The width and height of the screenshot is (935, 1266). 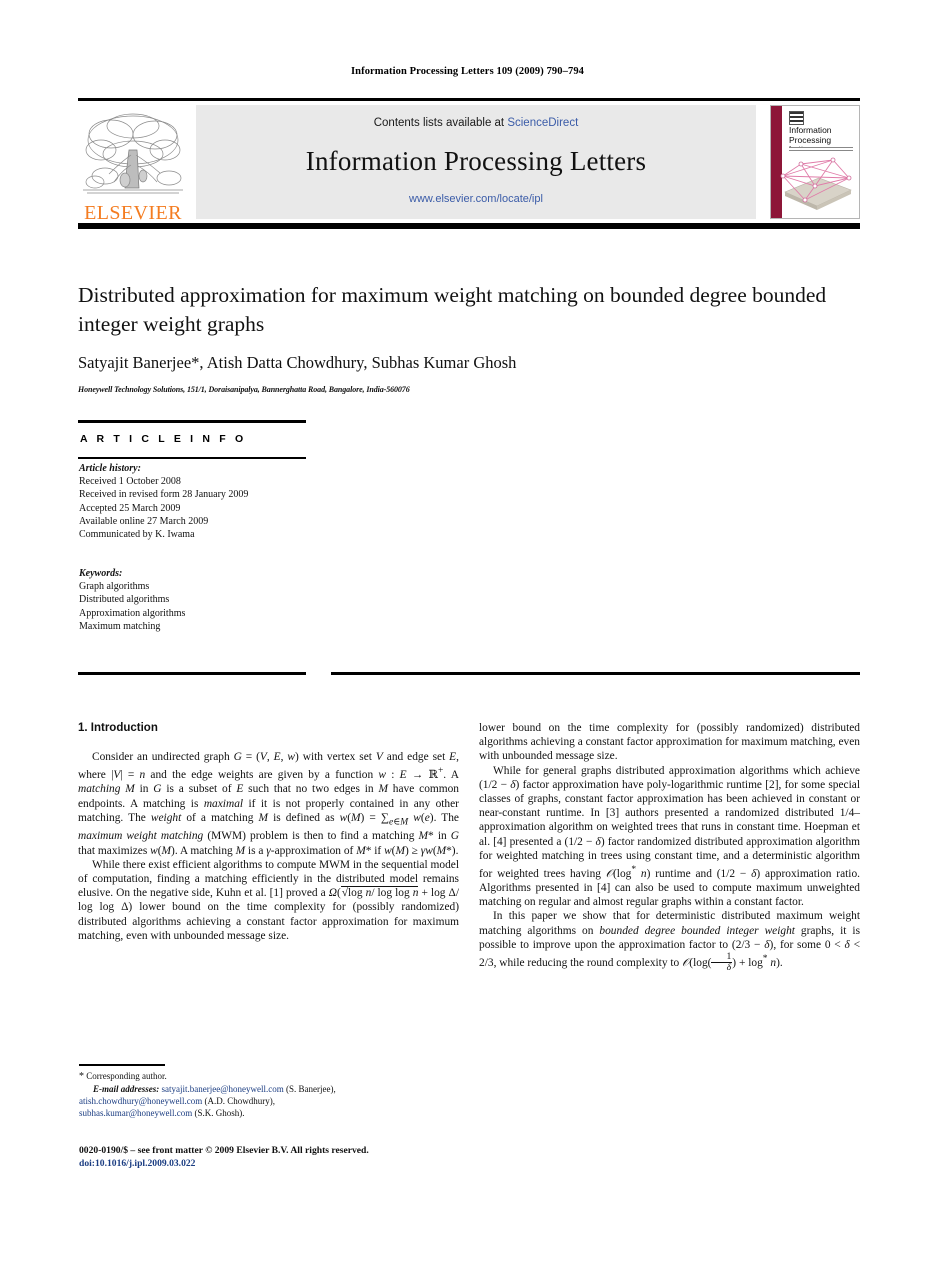 I want to click on text-run: if, so click(x=378, y=850).